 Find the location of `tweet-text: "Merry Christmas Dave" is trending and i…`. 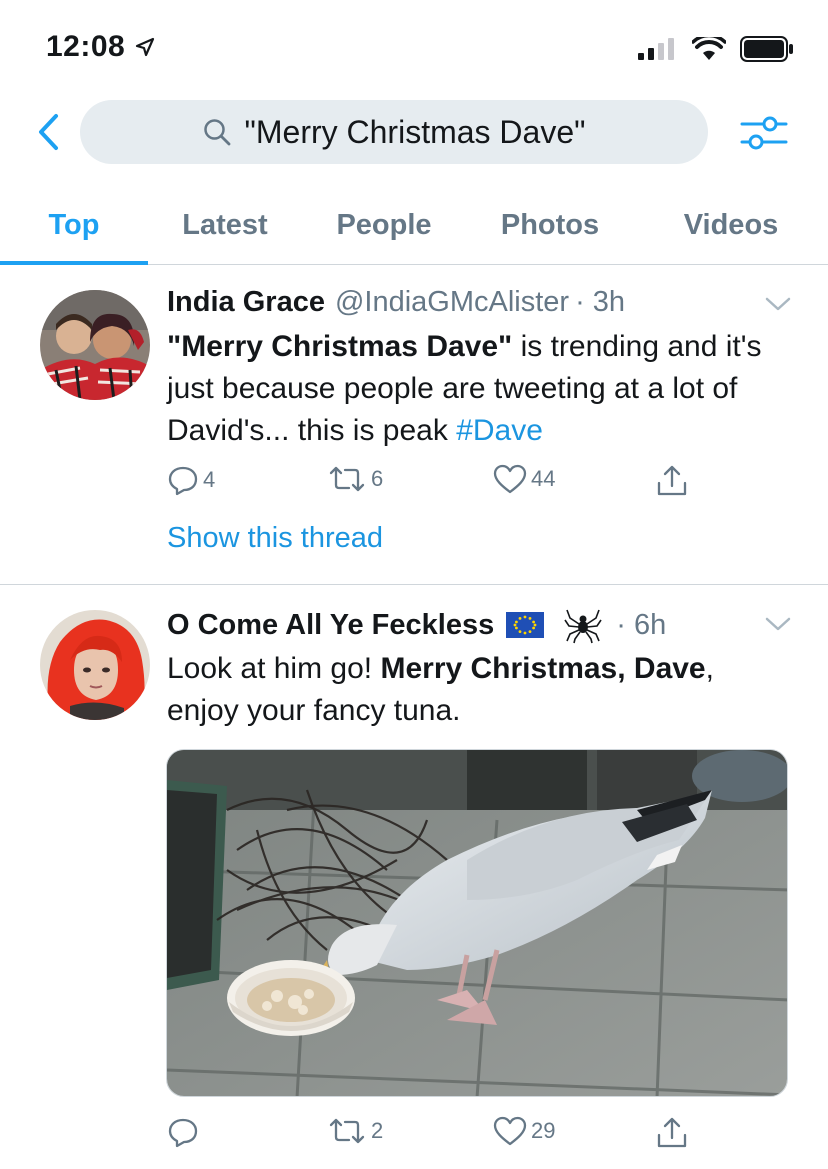

tweet-text: "Merry Christmas Dave" is trending and i… is located at coordinates (477, 389).